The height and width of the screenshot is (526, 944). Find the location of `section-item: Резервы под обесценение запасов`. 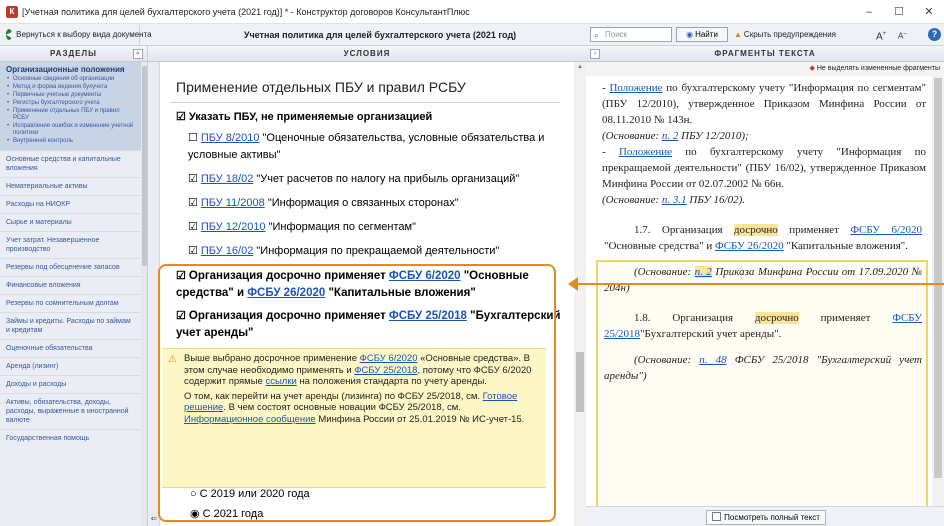

section-item: Резервы под обесценение запасов is located at coordinates (70, 267).